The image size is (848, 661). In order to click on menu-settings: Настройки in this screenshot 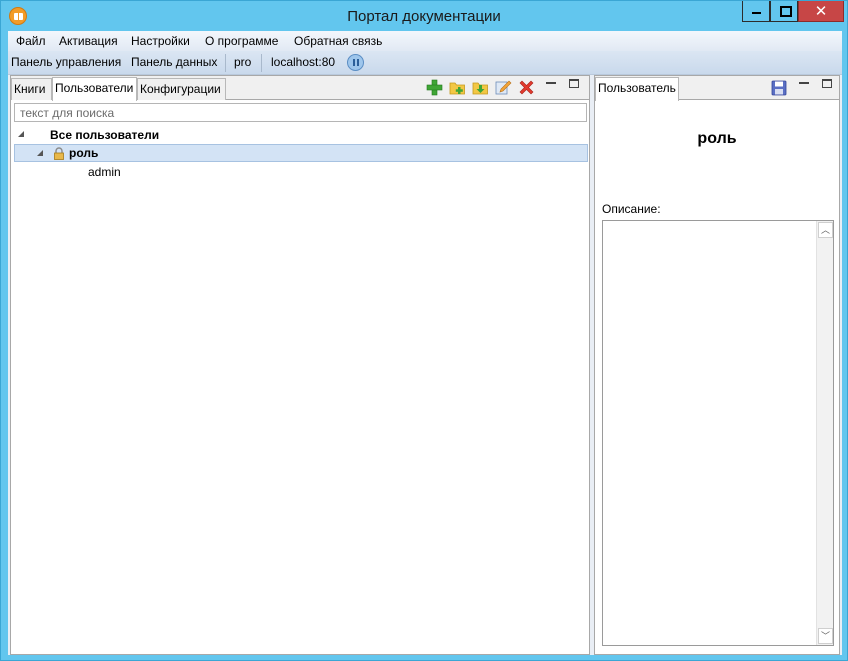, I will do `click(160, 41)`.